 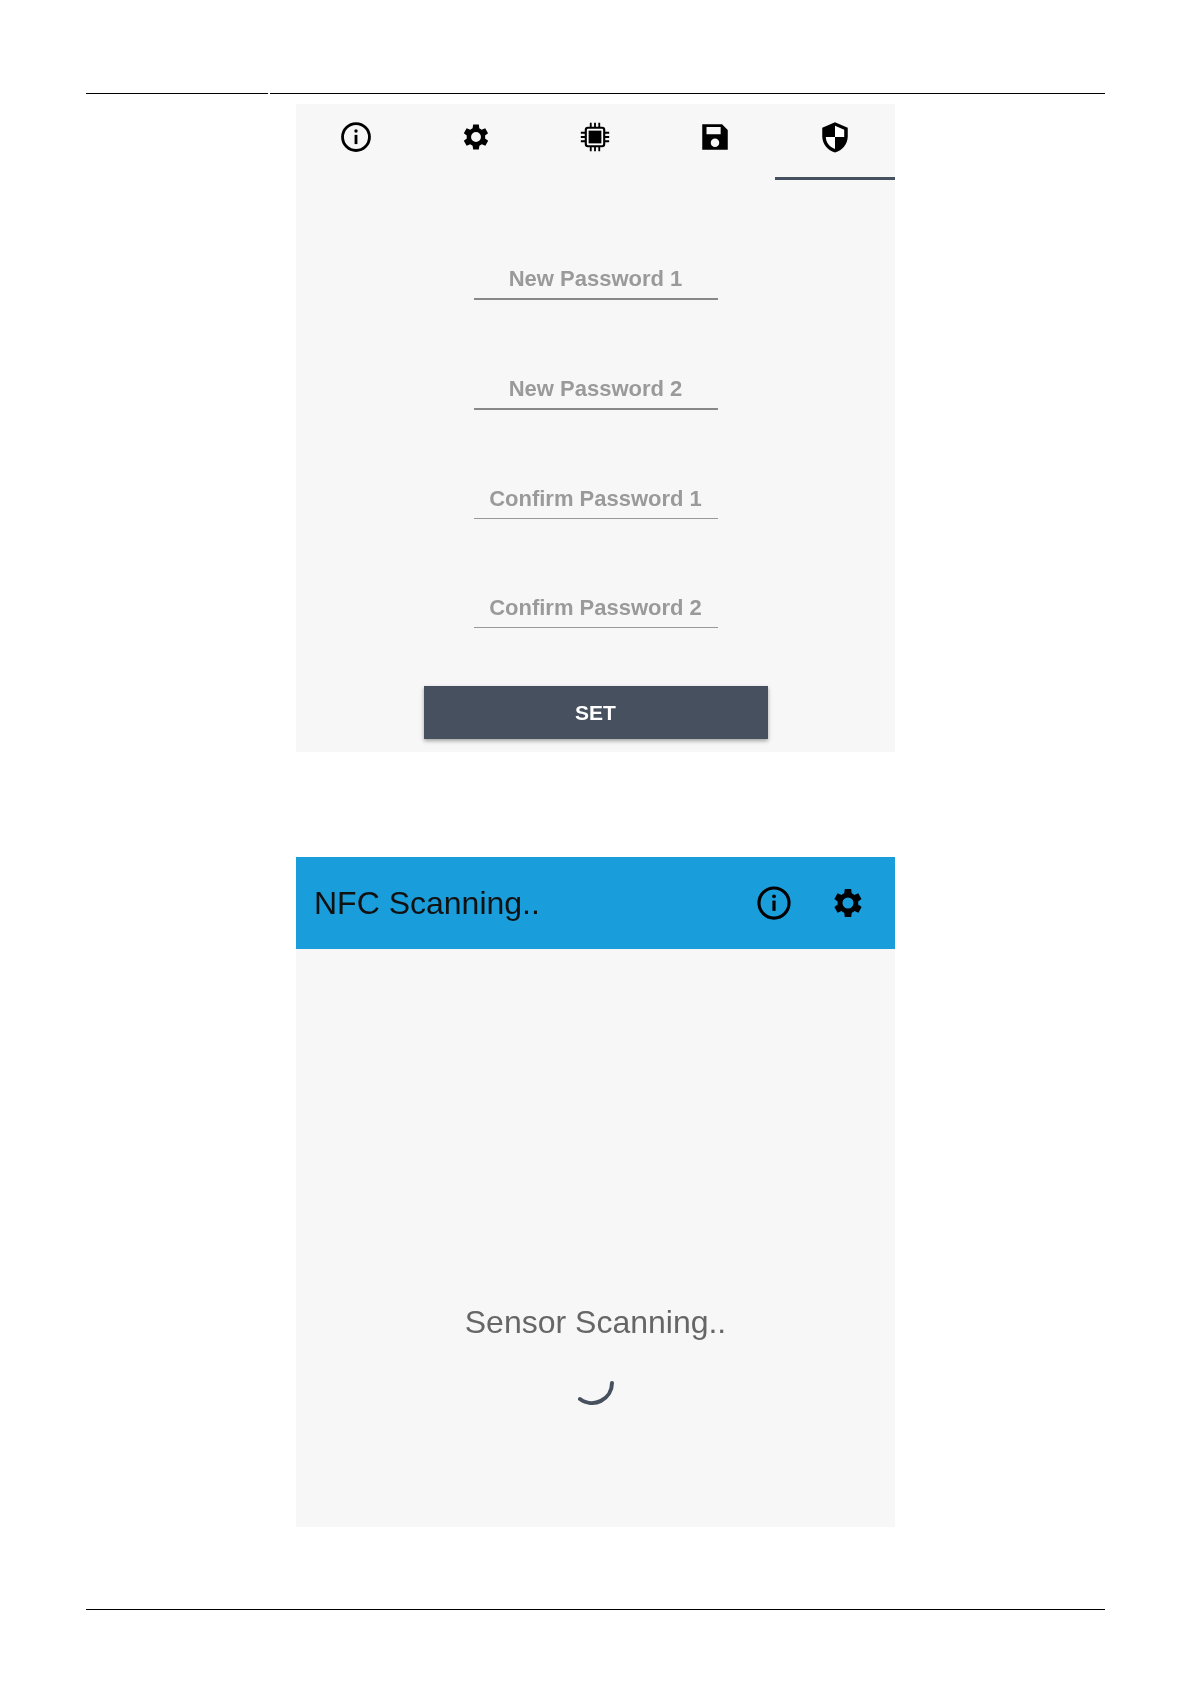 What do you see at coordinates (595, 390) in the screenshot?
I see `password-field: New Password 2` at bounding box center [595, 390].